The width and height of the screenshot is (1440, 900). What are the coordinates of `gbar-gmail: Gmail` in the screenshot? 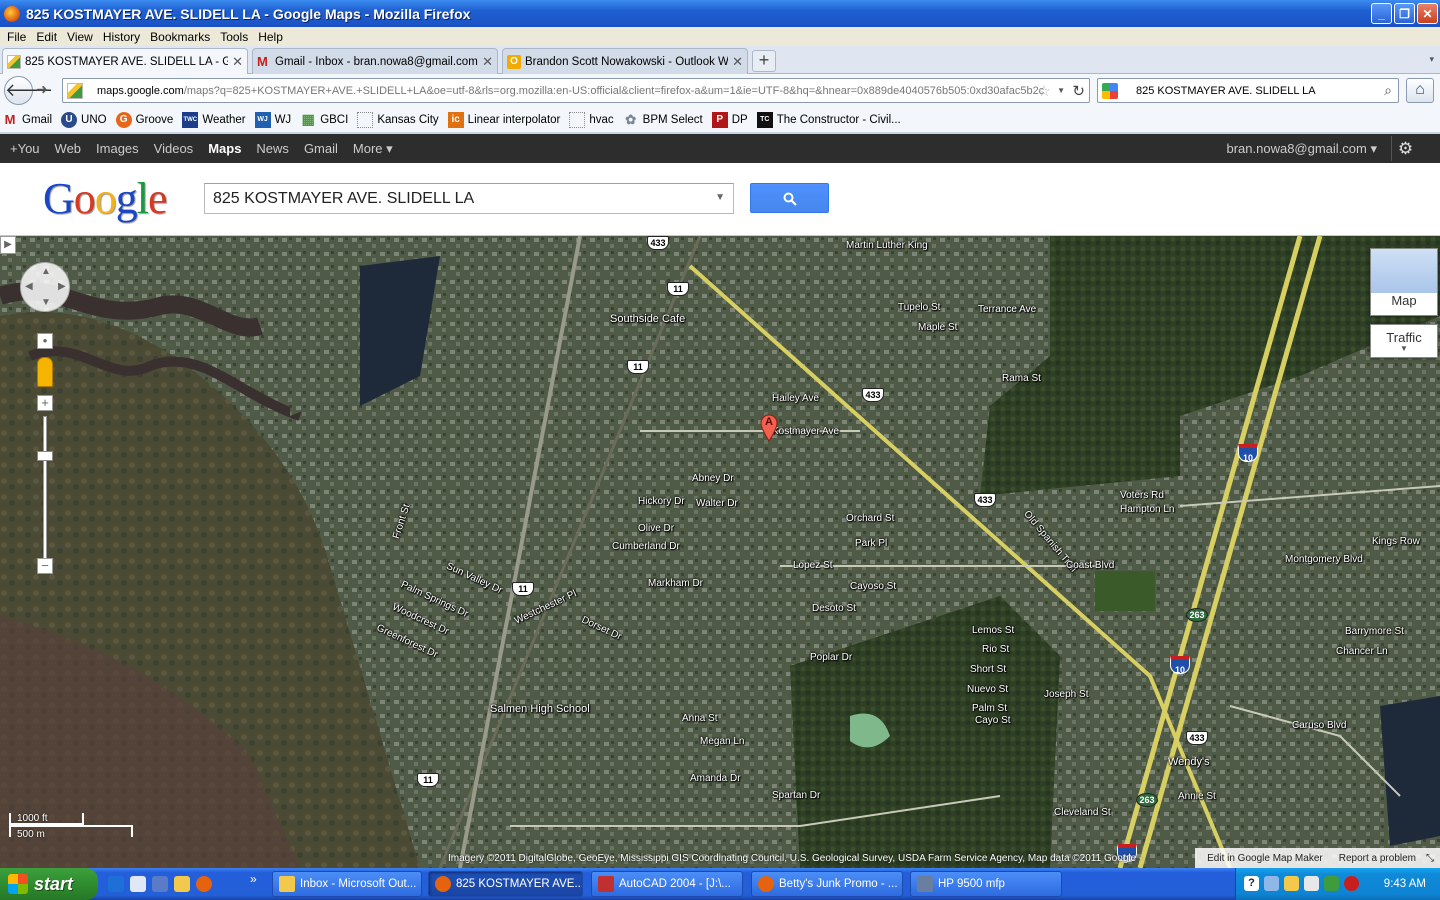 It's located at (321, 148).